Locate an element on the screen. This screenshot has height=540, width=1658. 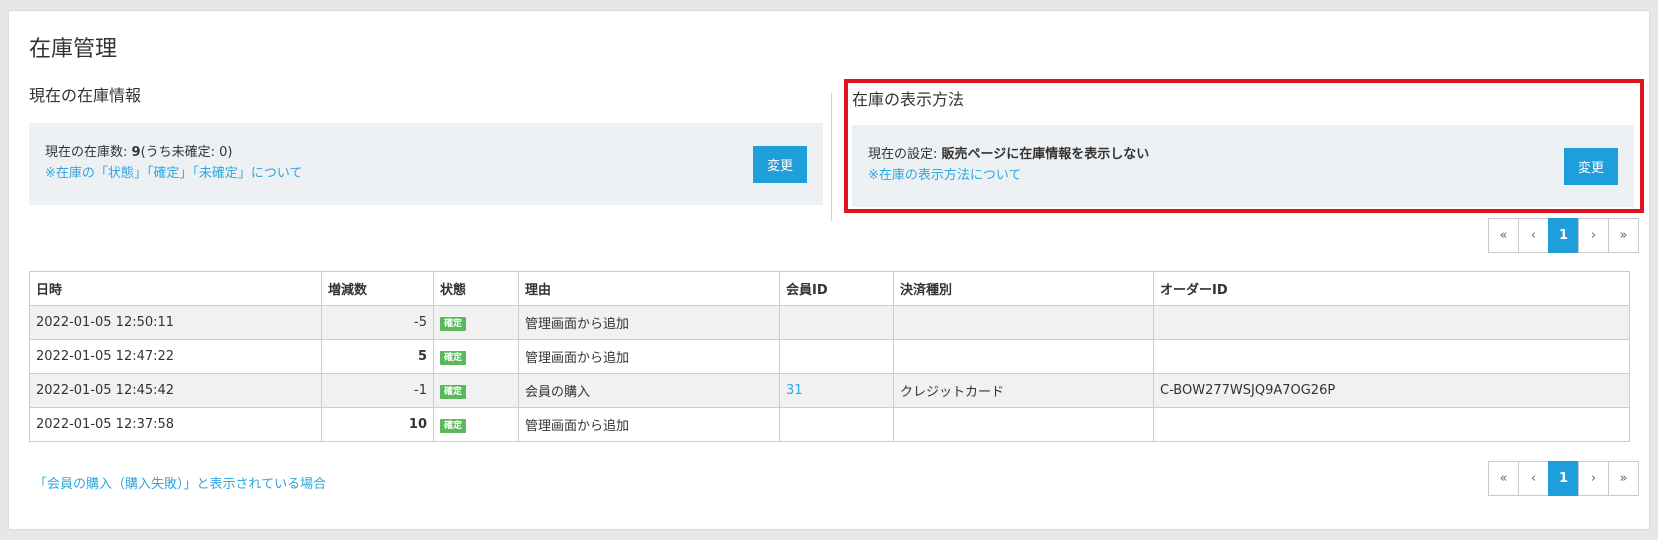
cell-delta: 5 is located at coordinates (377, 356).